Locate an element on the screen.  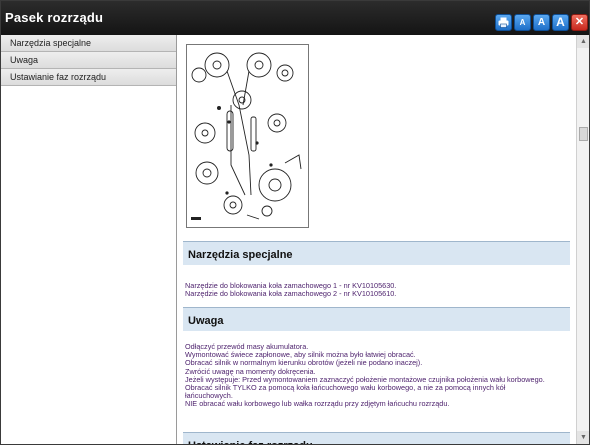
section-heading: Ustawianie faz rozrządu is located at coordinates (376, 438).